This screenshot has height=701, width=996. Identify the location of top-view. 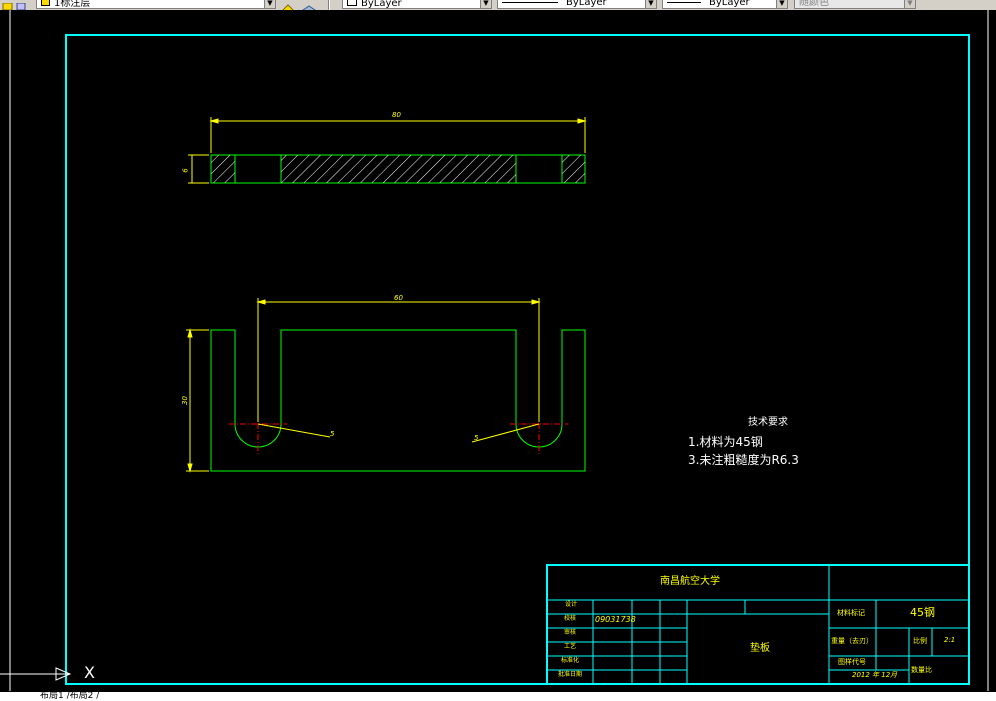
(398, 169).